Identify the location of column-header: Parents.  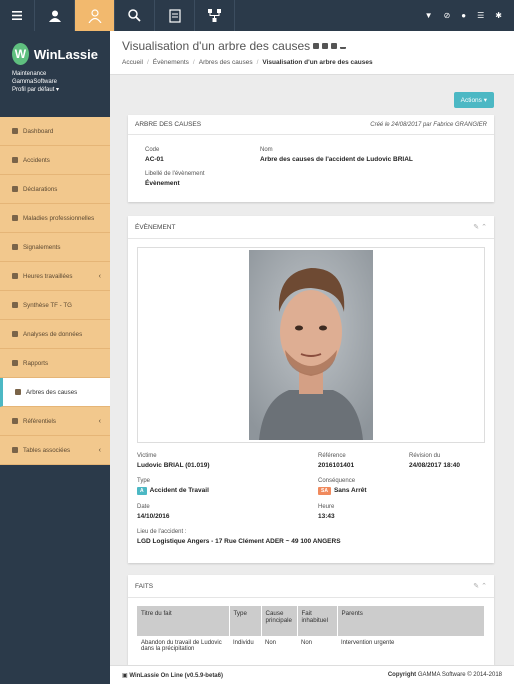
(411, 621).